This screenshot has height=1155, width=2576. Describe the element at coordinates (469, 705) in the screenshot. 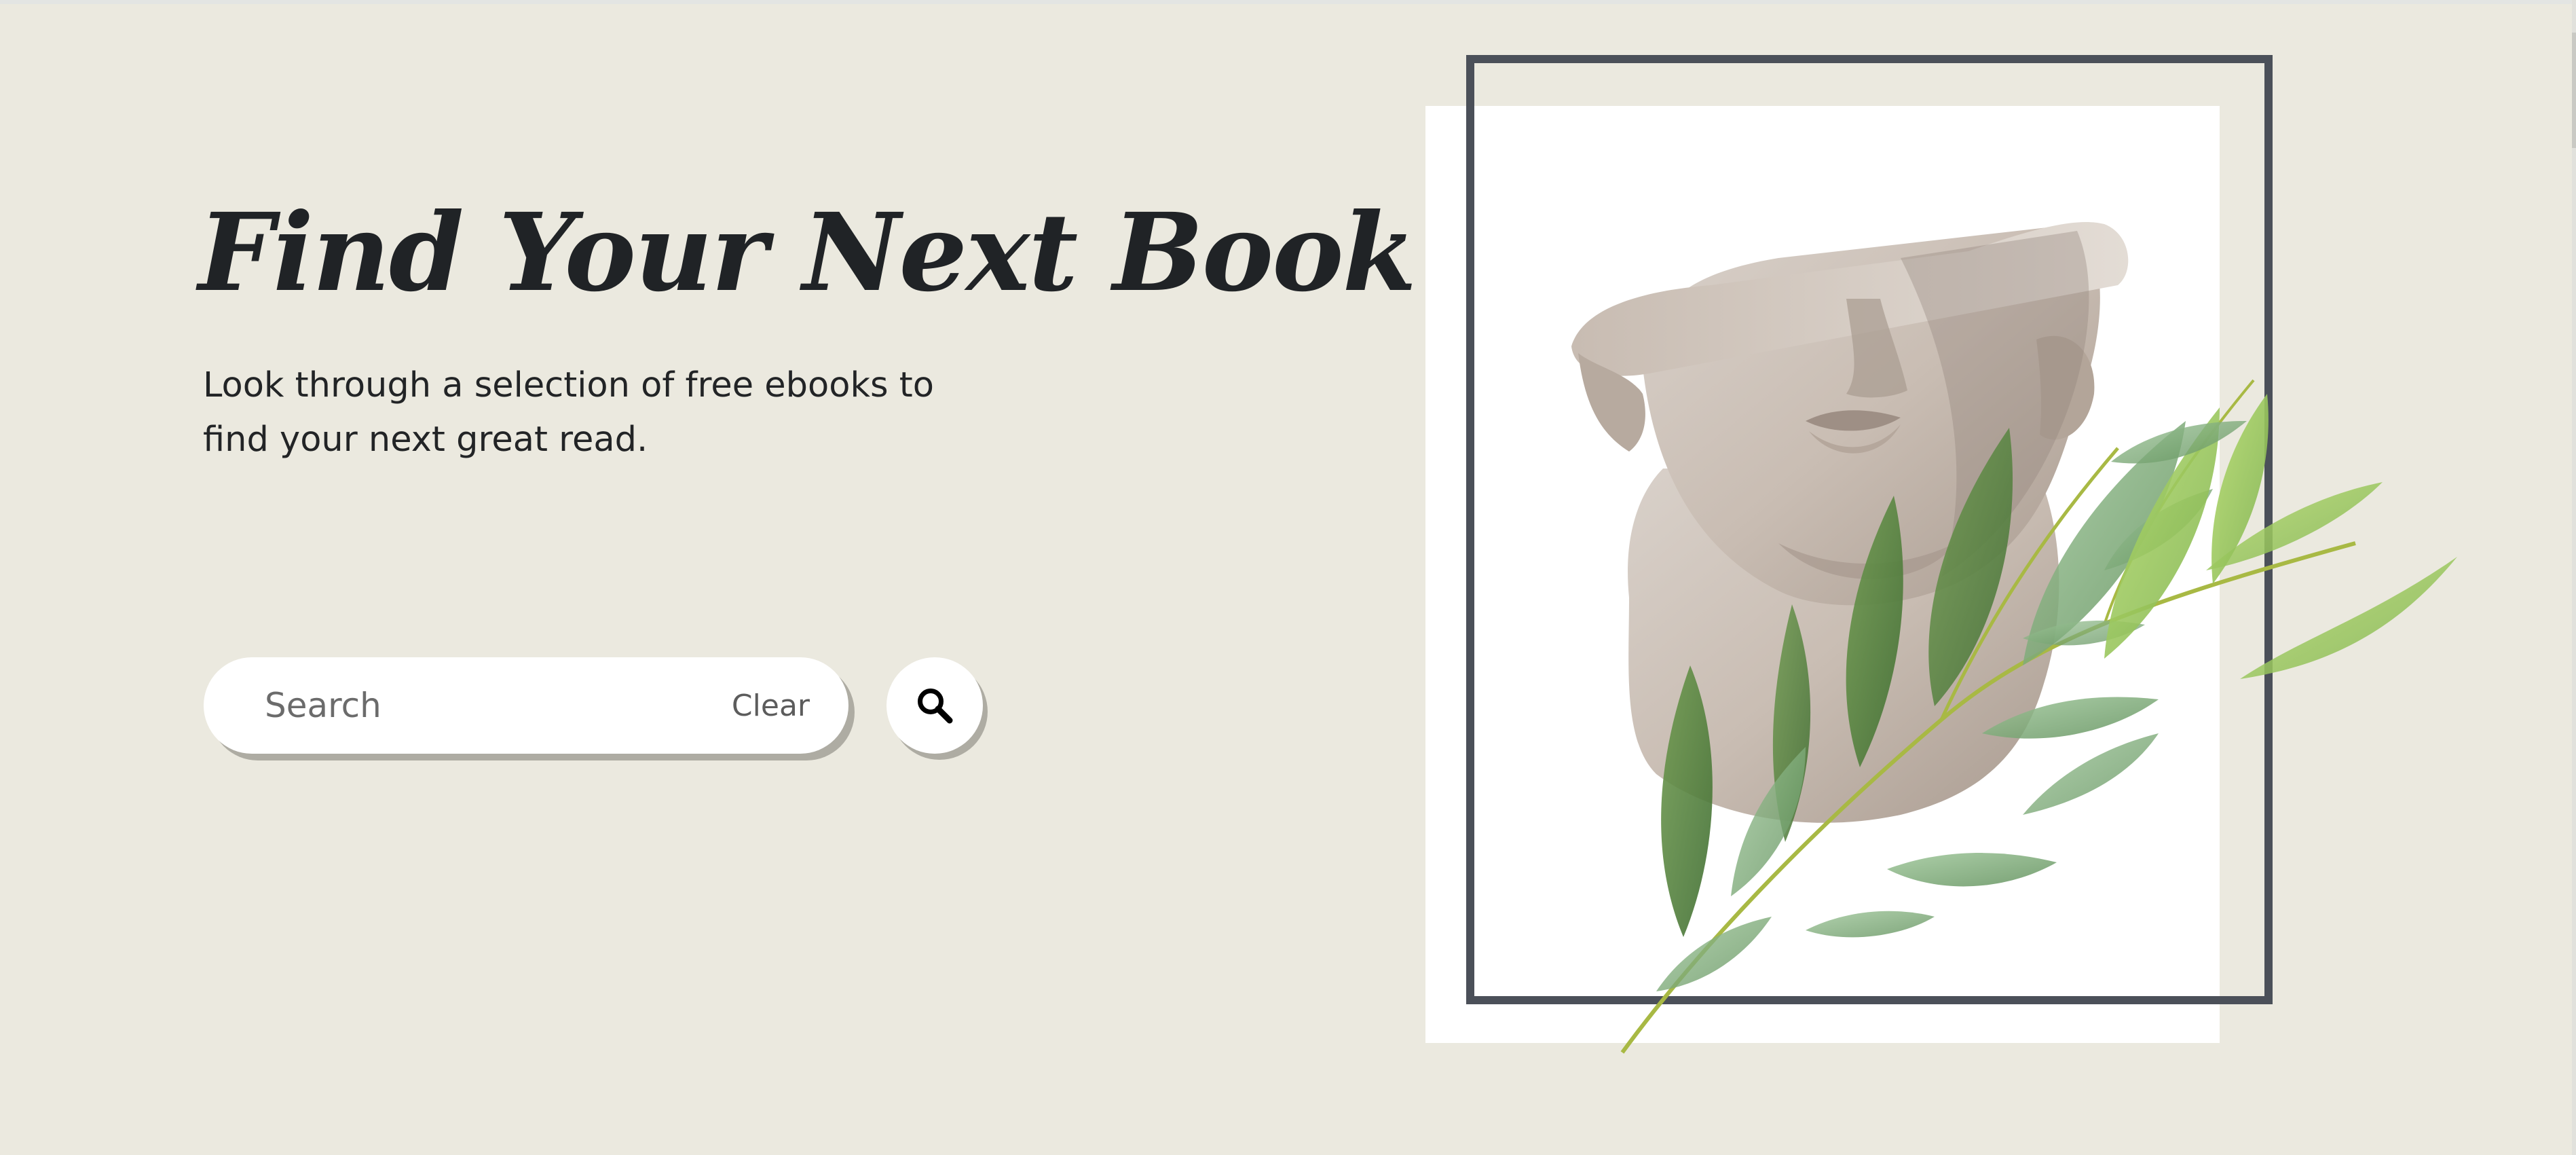

I see `search-input` at that location.